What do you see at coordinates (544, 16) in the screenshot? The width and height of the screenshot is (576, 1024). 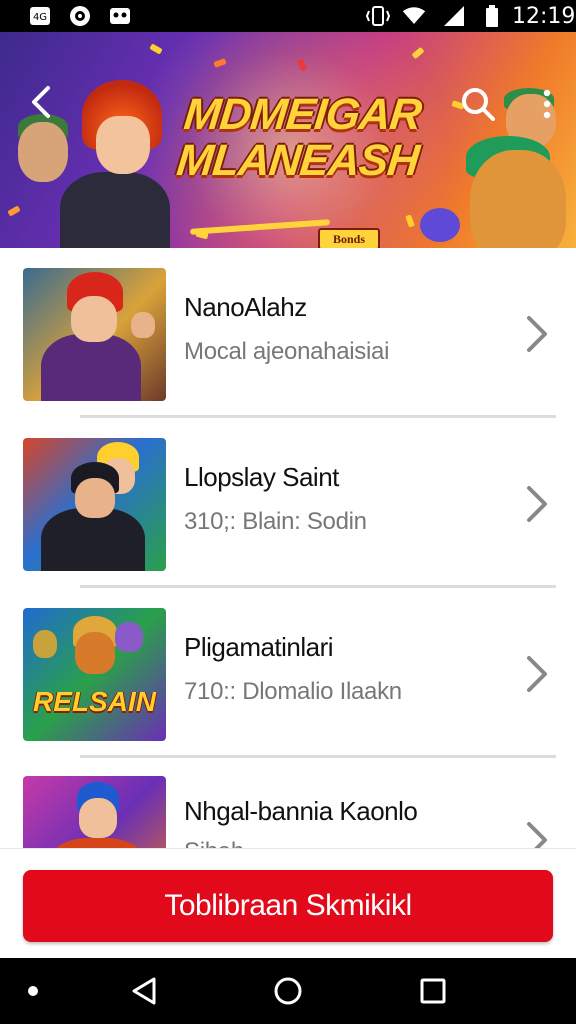 I see `status-time: 12:19` at bounding box center [544, 16].